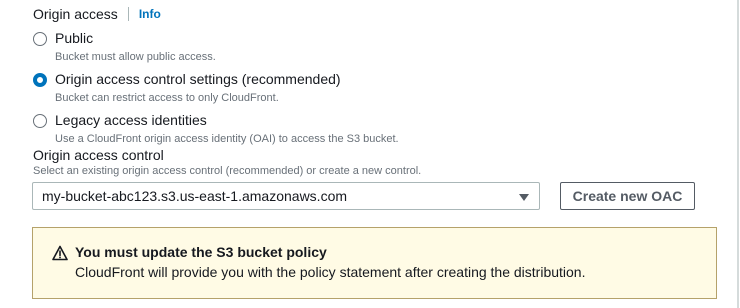 This screenshot has height=308, width=740. What do you see at coordinates (128, 14) in the screenshot?
I see `info-divider` at bounding box center [128, 14].